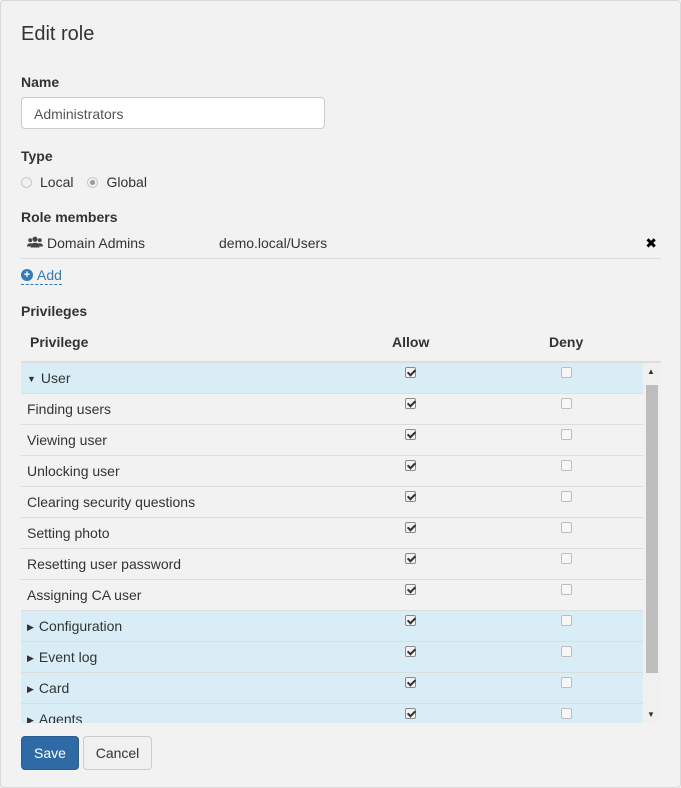 The height and width of the screenshot is (788, 681). I want to click on caret-down-icon: ▼, so click(31, 379).